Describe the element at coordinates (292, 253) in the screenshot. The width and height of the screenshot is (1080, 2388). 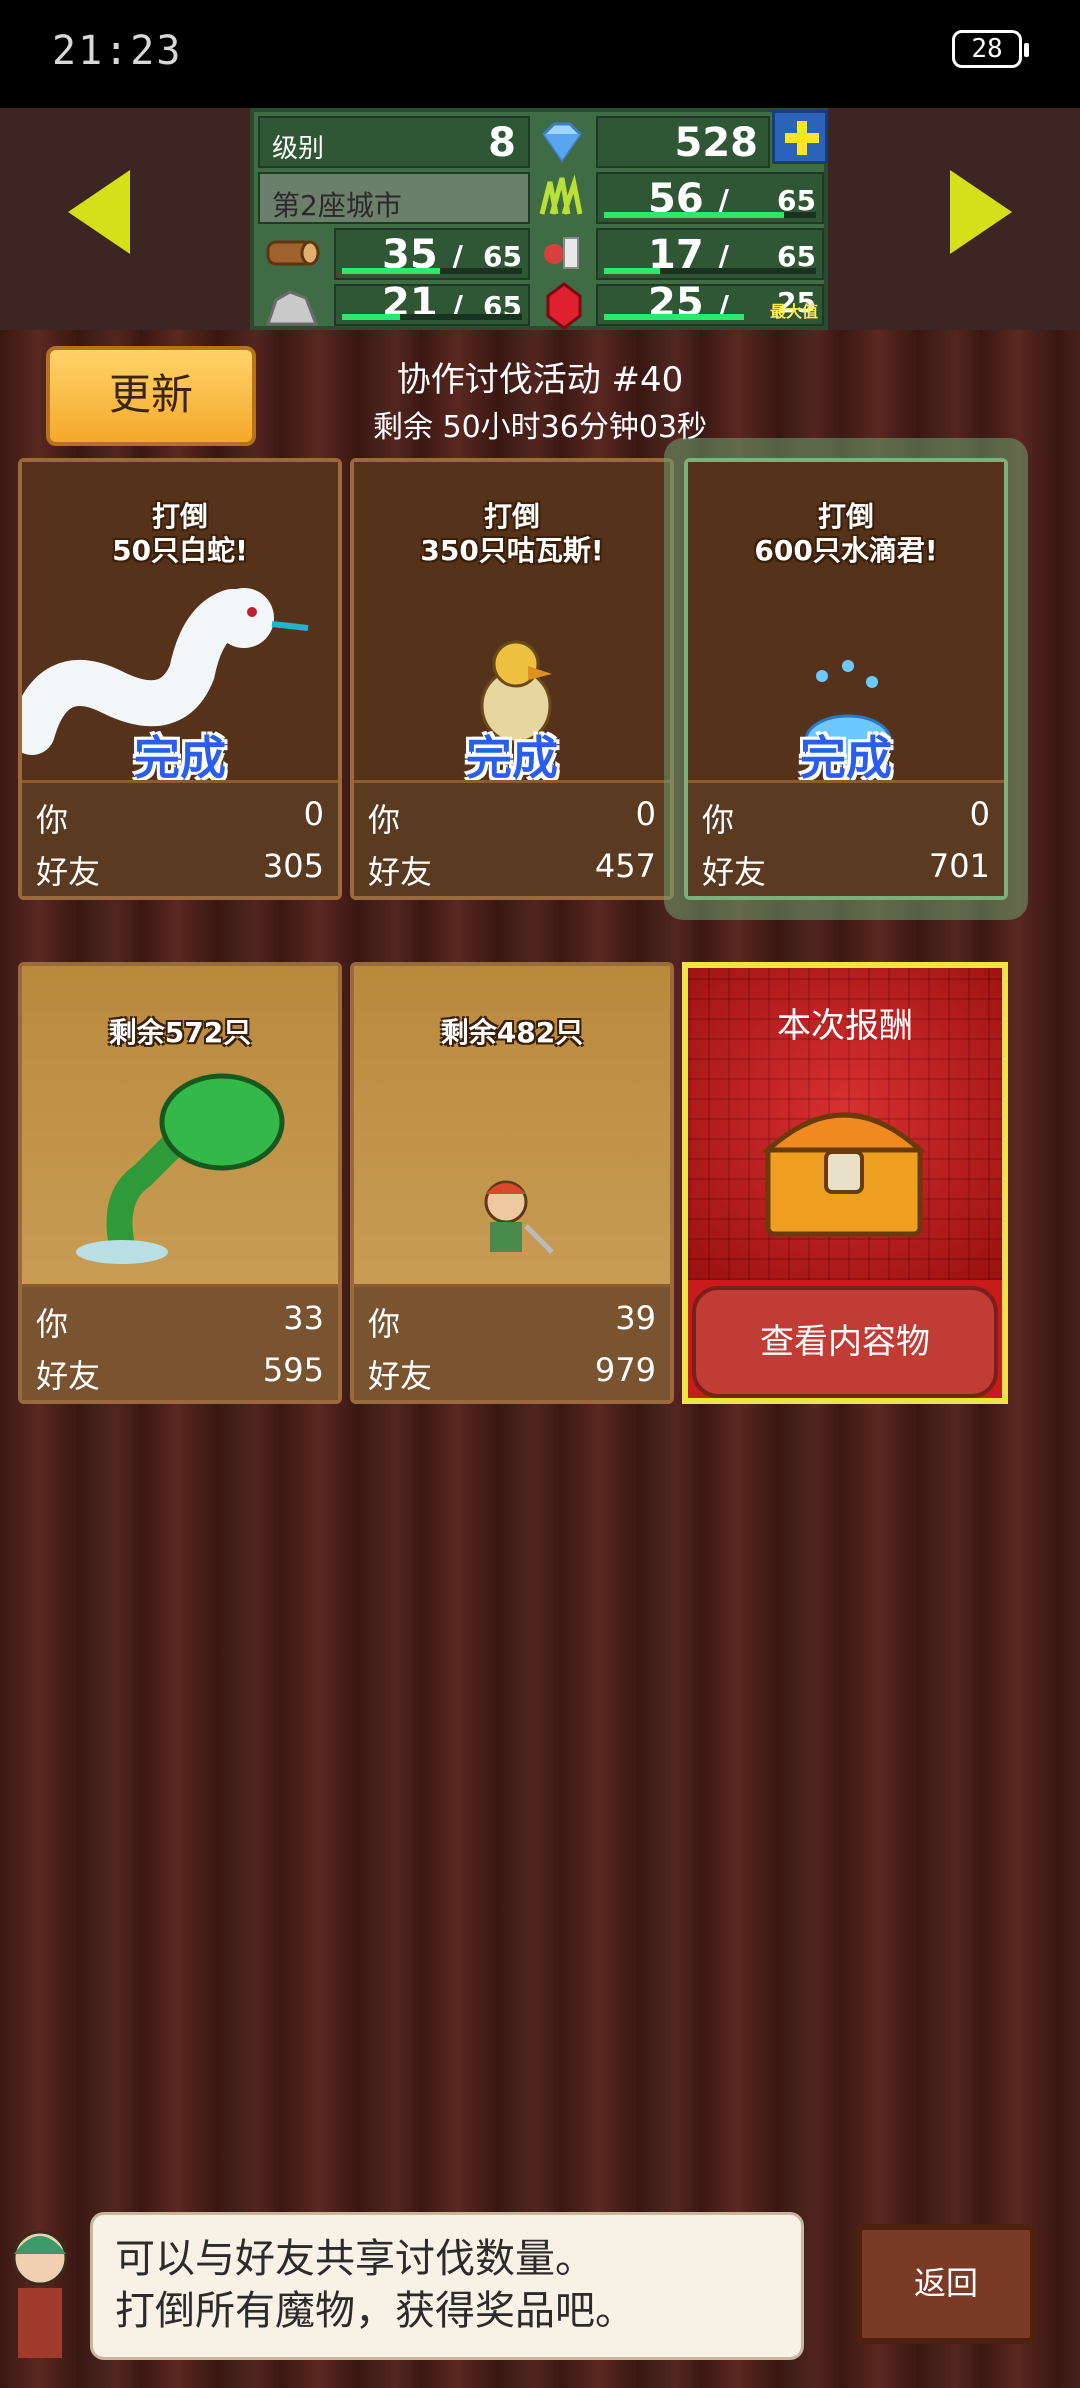
I see `wood-icon` at that location.